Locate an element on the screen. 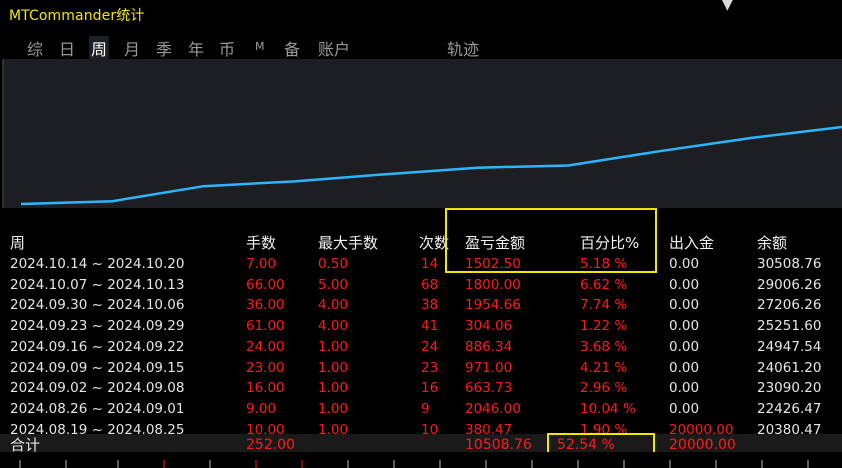 The width and height of the screenshot is (842, 468). highlight-box-pnl is located at coordinates (551, 240).